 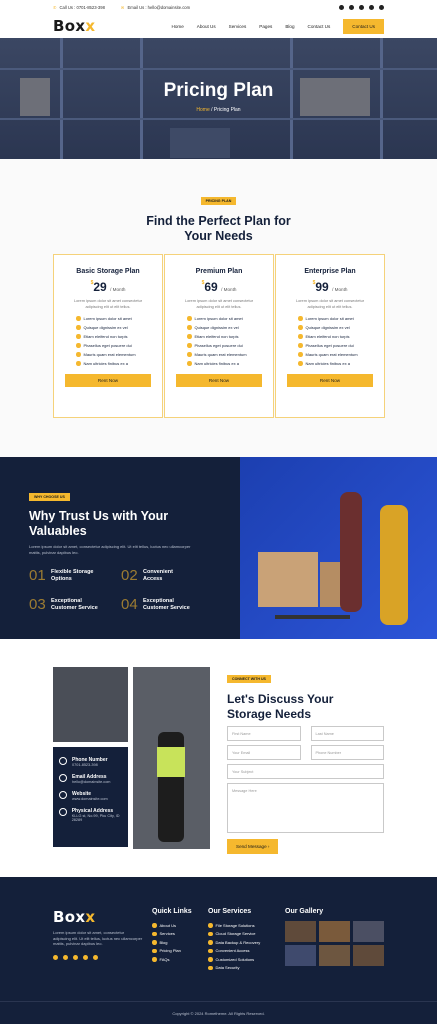 What do you see at coordinates (219, 287) in the screenshot?
I see `plan-price: $69 / Month` at bounding box center [219, 287].